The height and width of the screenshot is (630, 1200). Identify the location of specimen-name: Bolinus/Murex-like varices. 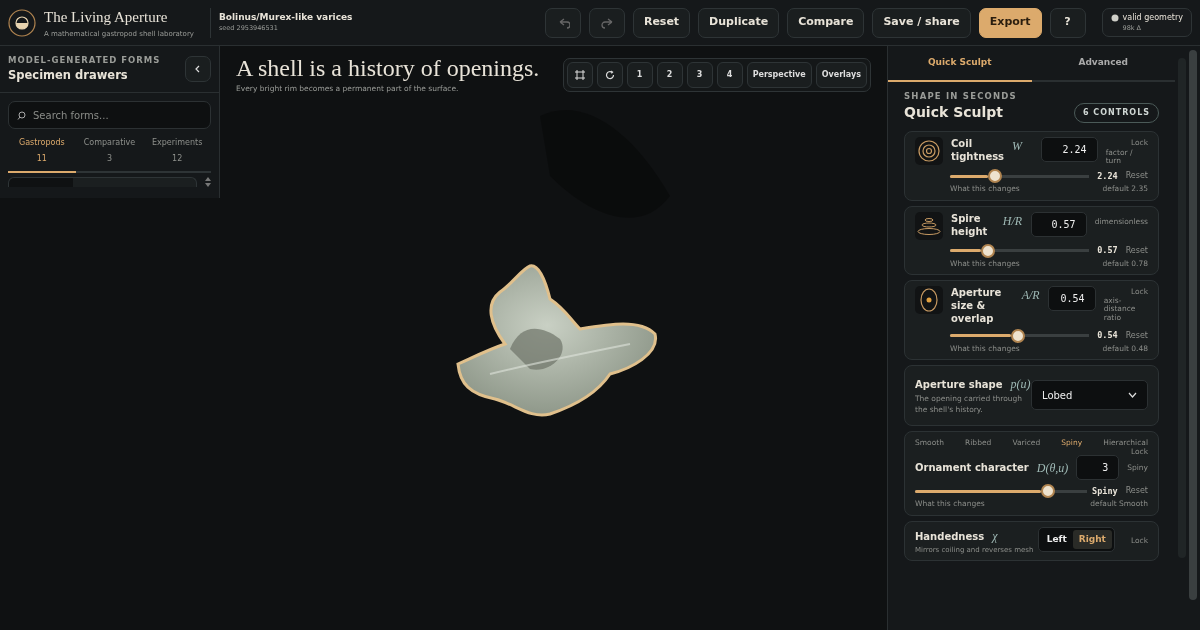
(285, 17).